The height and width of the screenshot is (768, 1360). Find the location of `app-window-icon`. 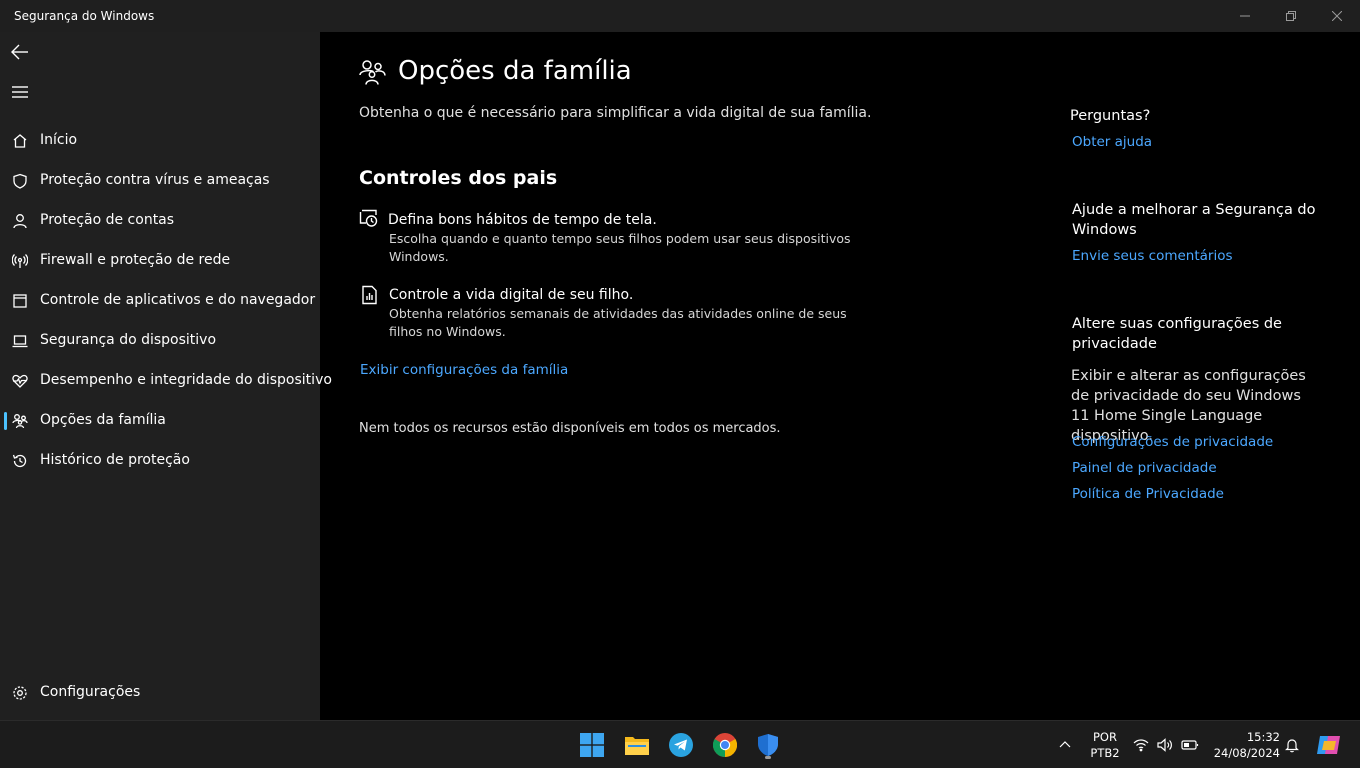

app-window-icon is located at coordinates (20, 301).